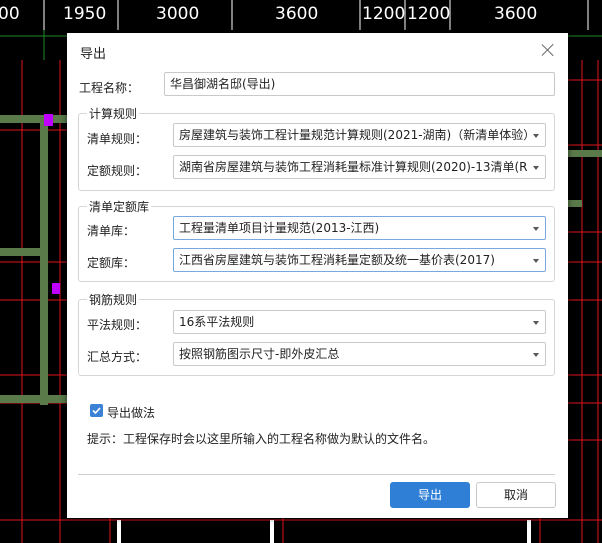 Image resolution: width=602 pixels, height=543 pixels. Describe the element at coordinates (516, 495) in the screenshot. I see `cancel-button: 取消` at that location.